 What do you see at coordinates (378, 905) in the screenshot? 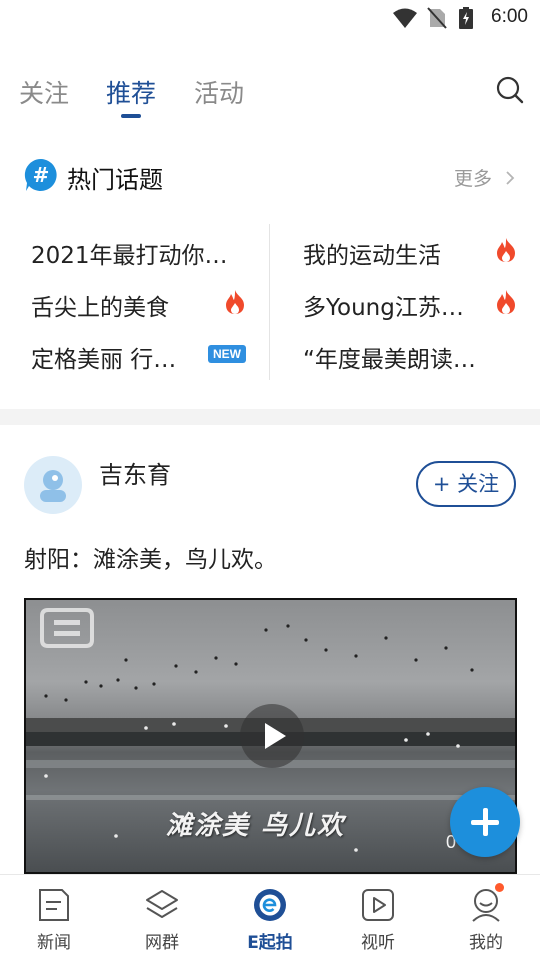
I see `play-box-icon` at bounding box center [378, 905].